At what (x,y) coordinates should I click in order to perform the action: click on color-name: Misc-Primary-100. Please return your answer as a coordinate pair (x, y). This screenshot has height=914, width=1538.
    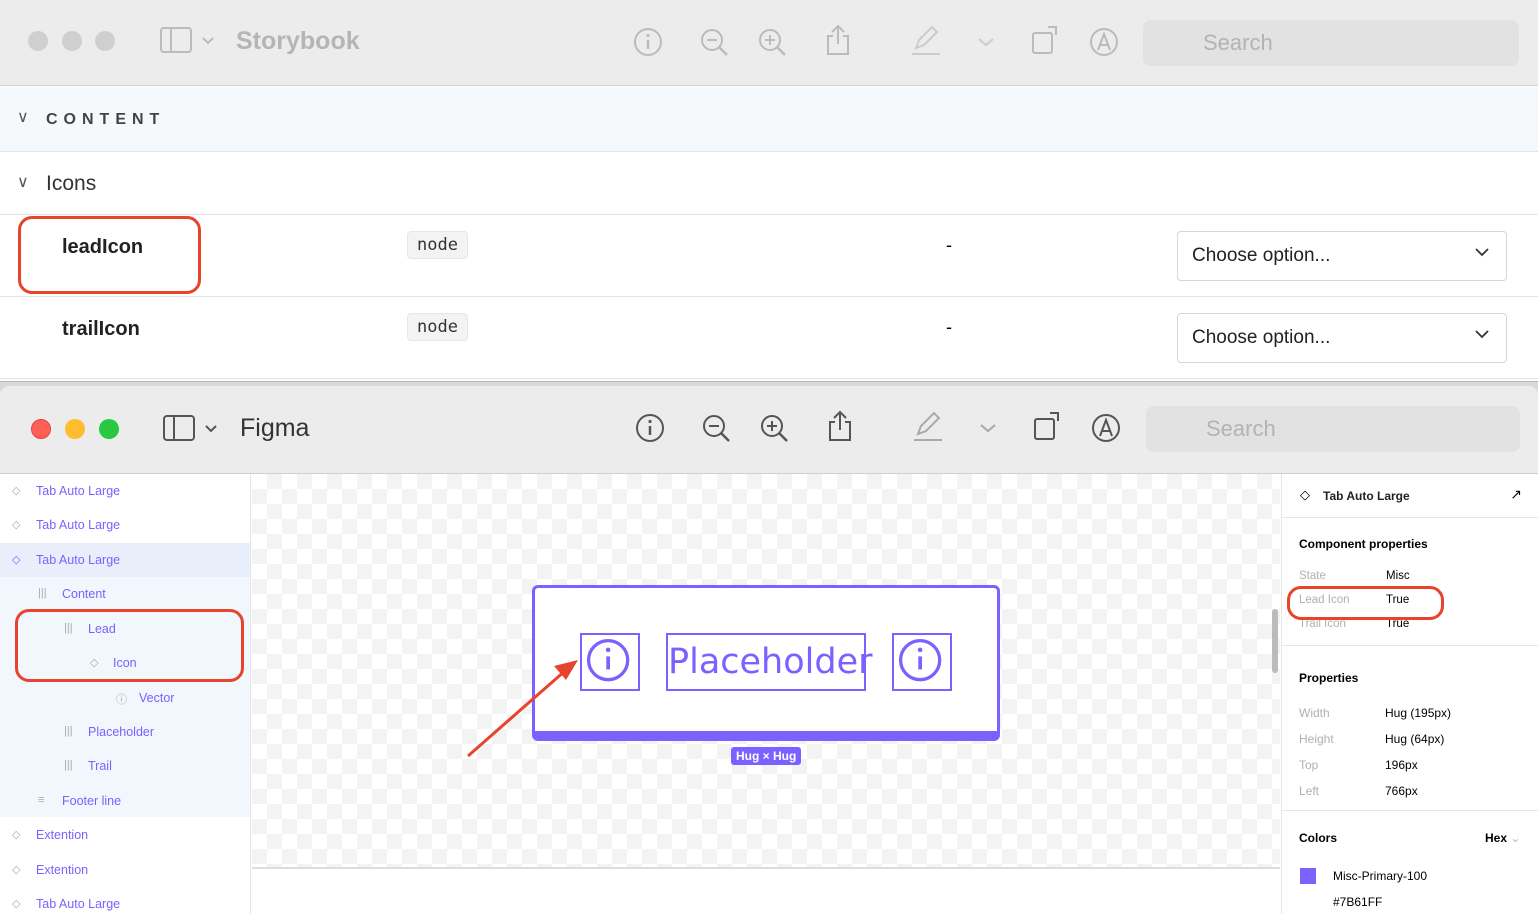
    Looking at the image, I should click on (1380, 876).